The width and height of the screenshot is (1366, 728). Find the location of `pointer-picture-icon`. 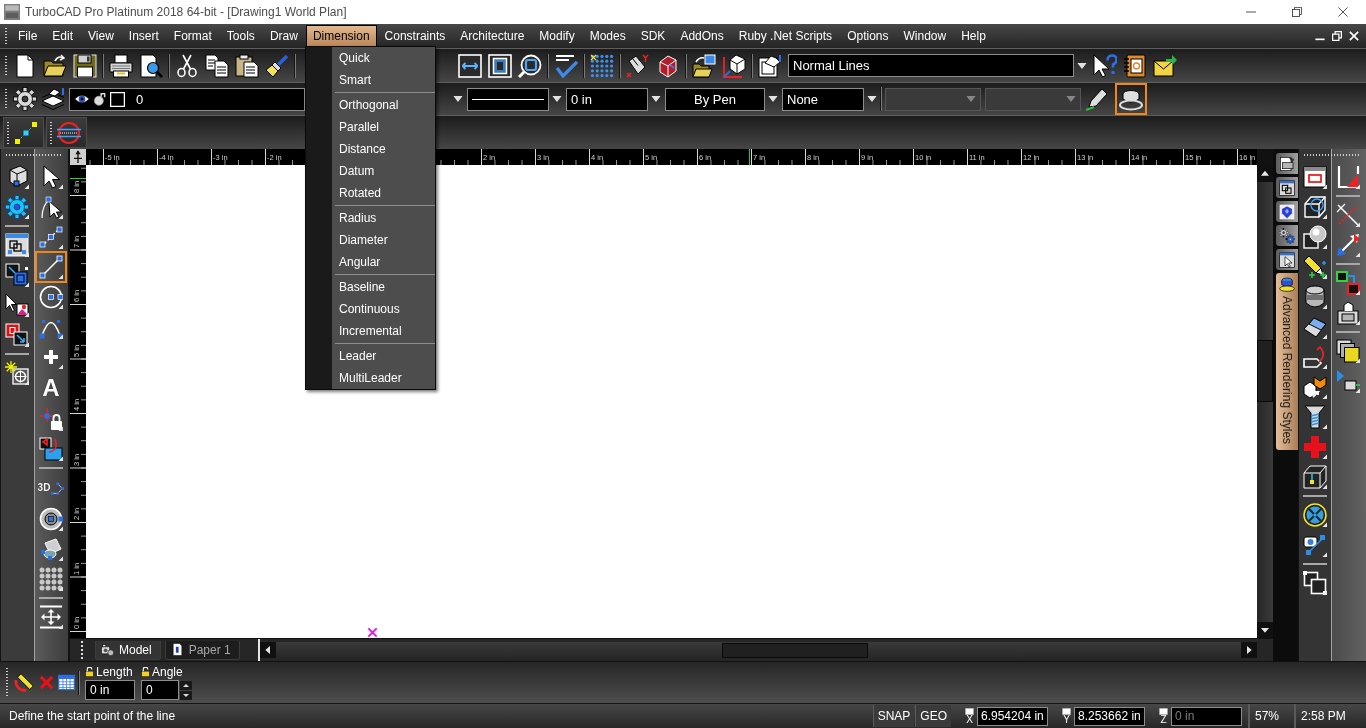

pointer-picture-icon is located at coordinates (17, 305).